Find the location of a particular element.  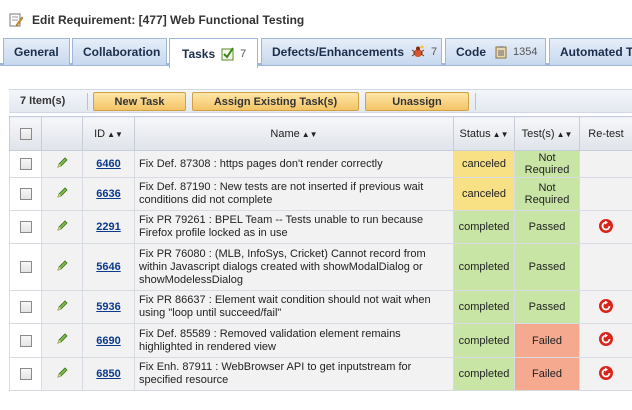

tests-status: Not Required is located at coordinates (547, 164).